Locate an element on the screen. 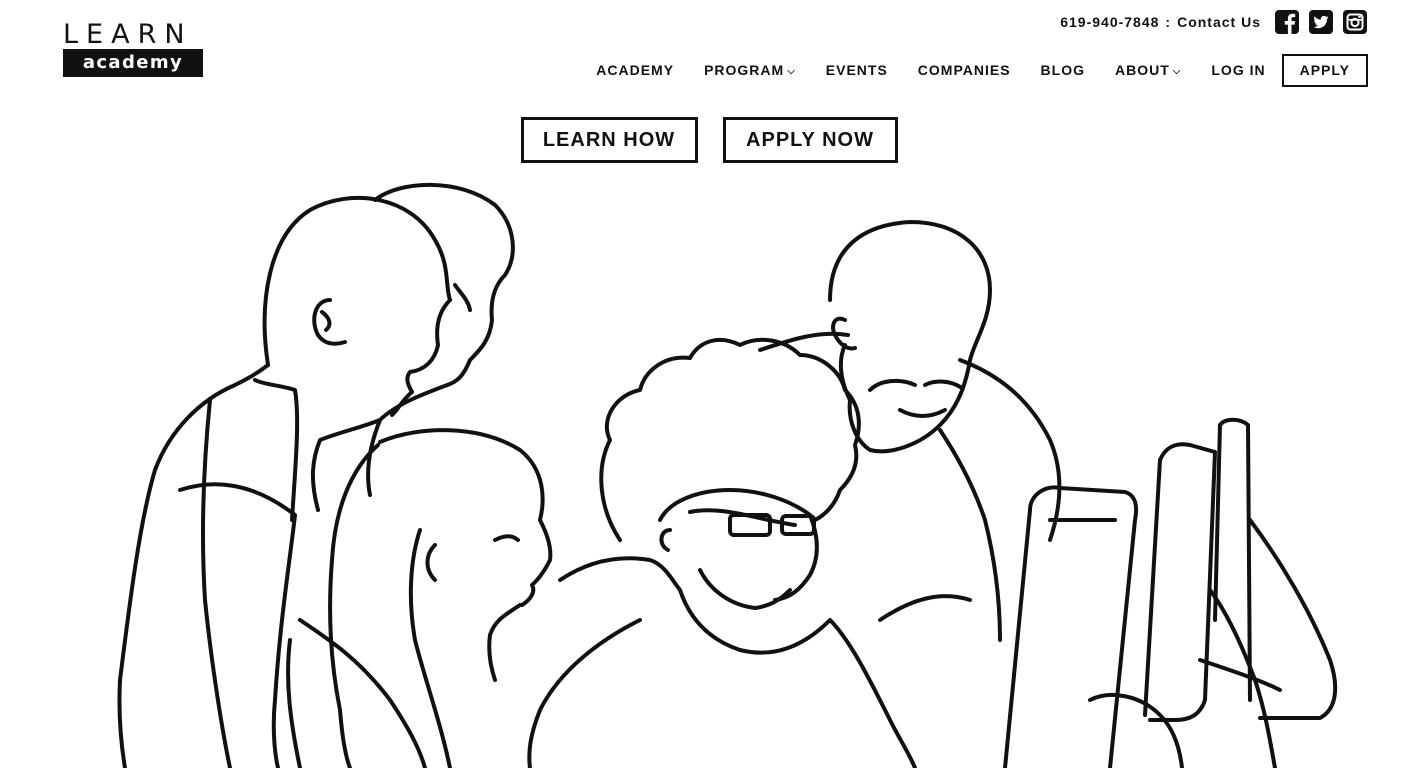  nav-item-label: LOG IN is located at coordinates (1238, 70).